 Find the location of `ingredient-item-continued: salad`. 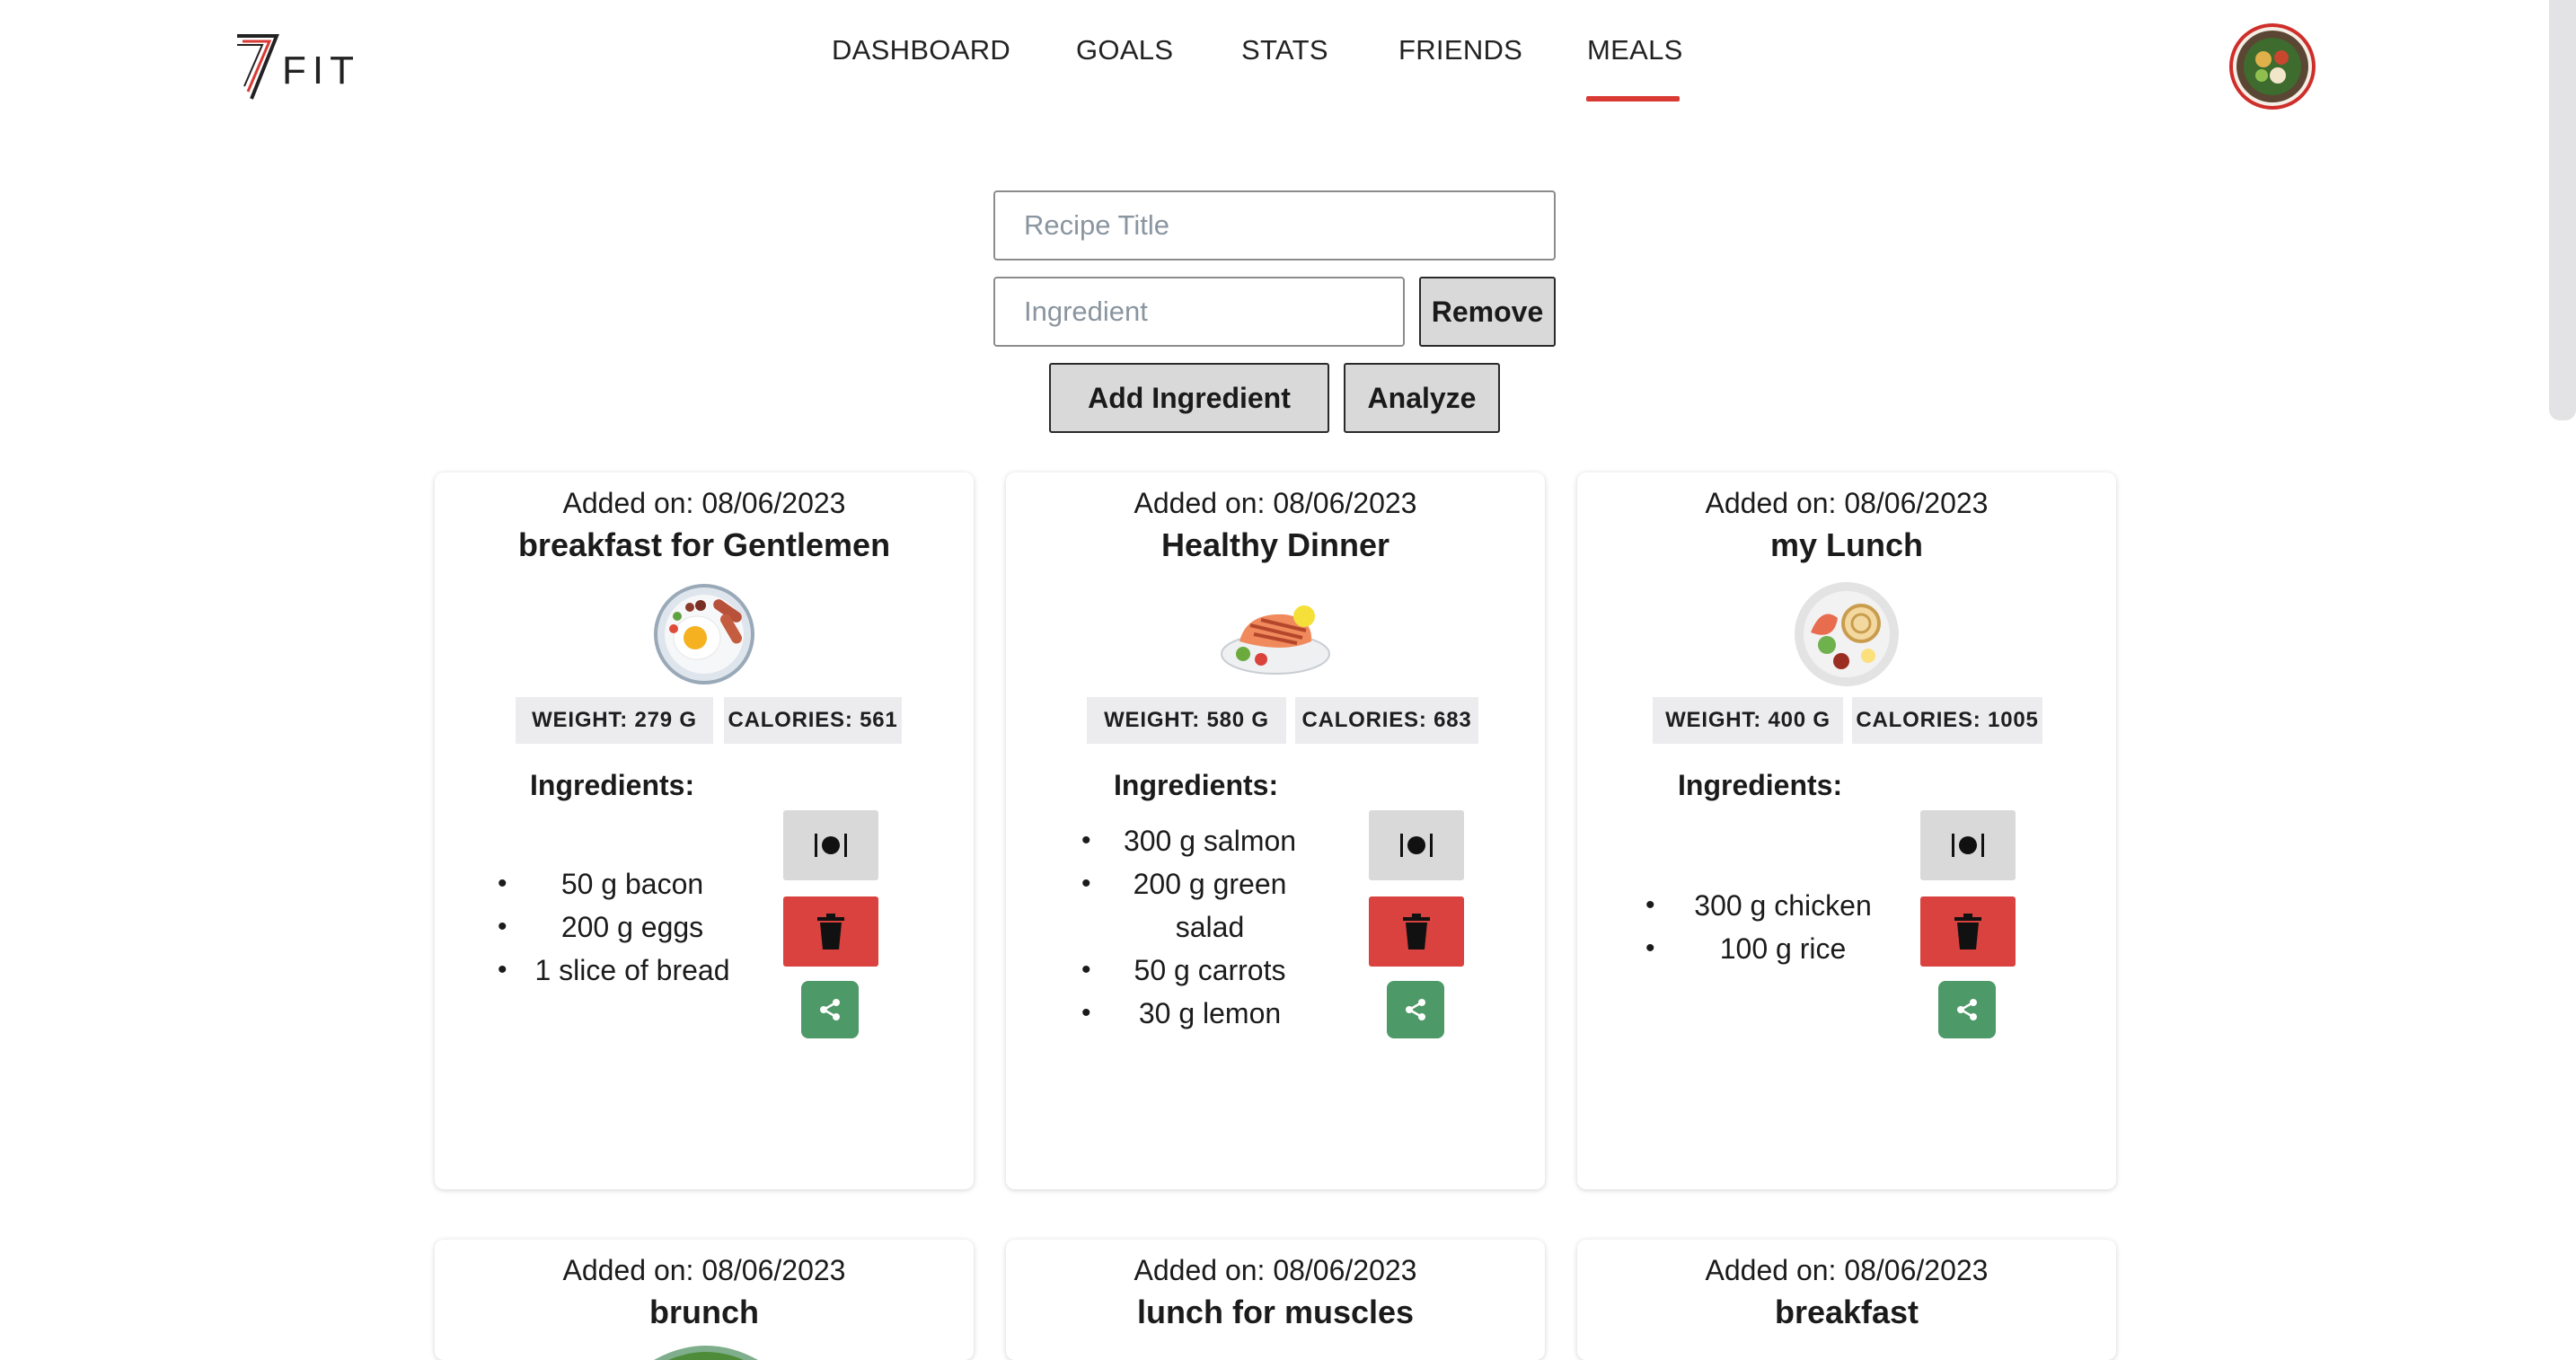

ingredient-item-continued: salad is located at coordinates (1210, 927).